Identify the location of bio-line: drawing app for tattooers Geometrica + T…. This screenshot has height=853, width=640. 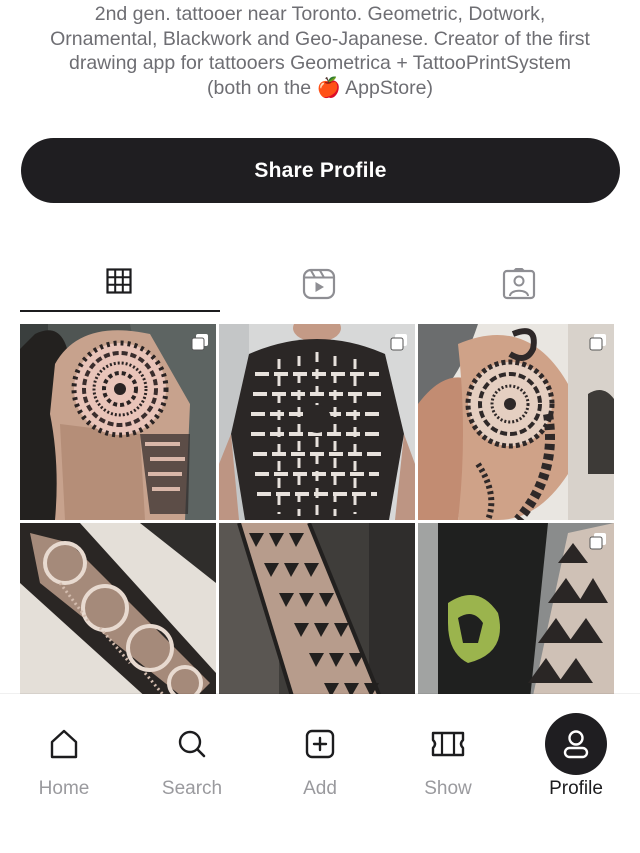
(319, 63).